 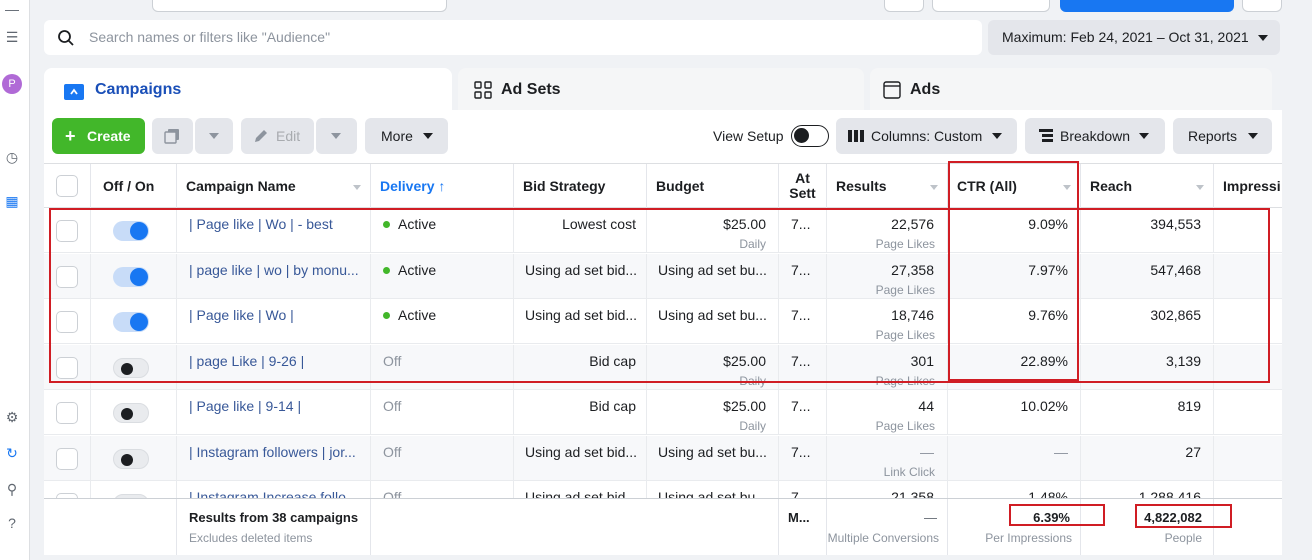 I want to click on duplicate-icon, so click(x=172, y=136).